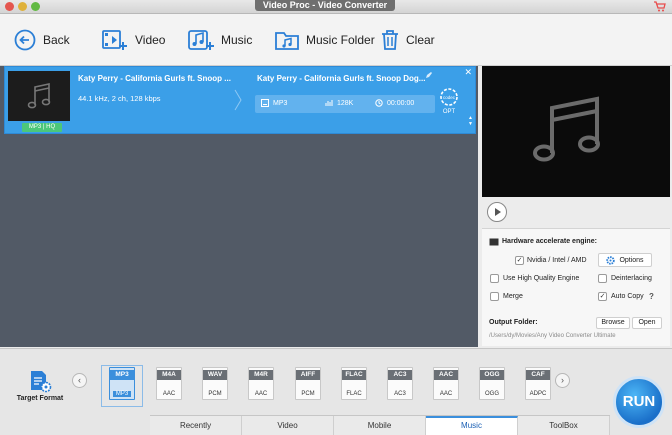  What do you see at coordinates (446, 386) in the screenshot?
I see `format-tile-aac: AAC AAC` at bounding box center [446, 386].